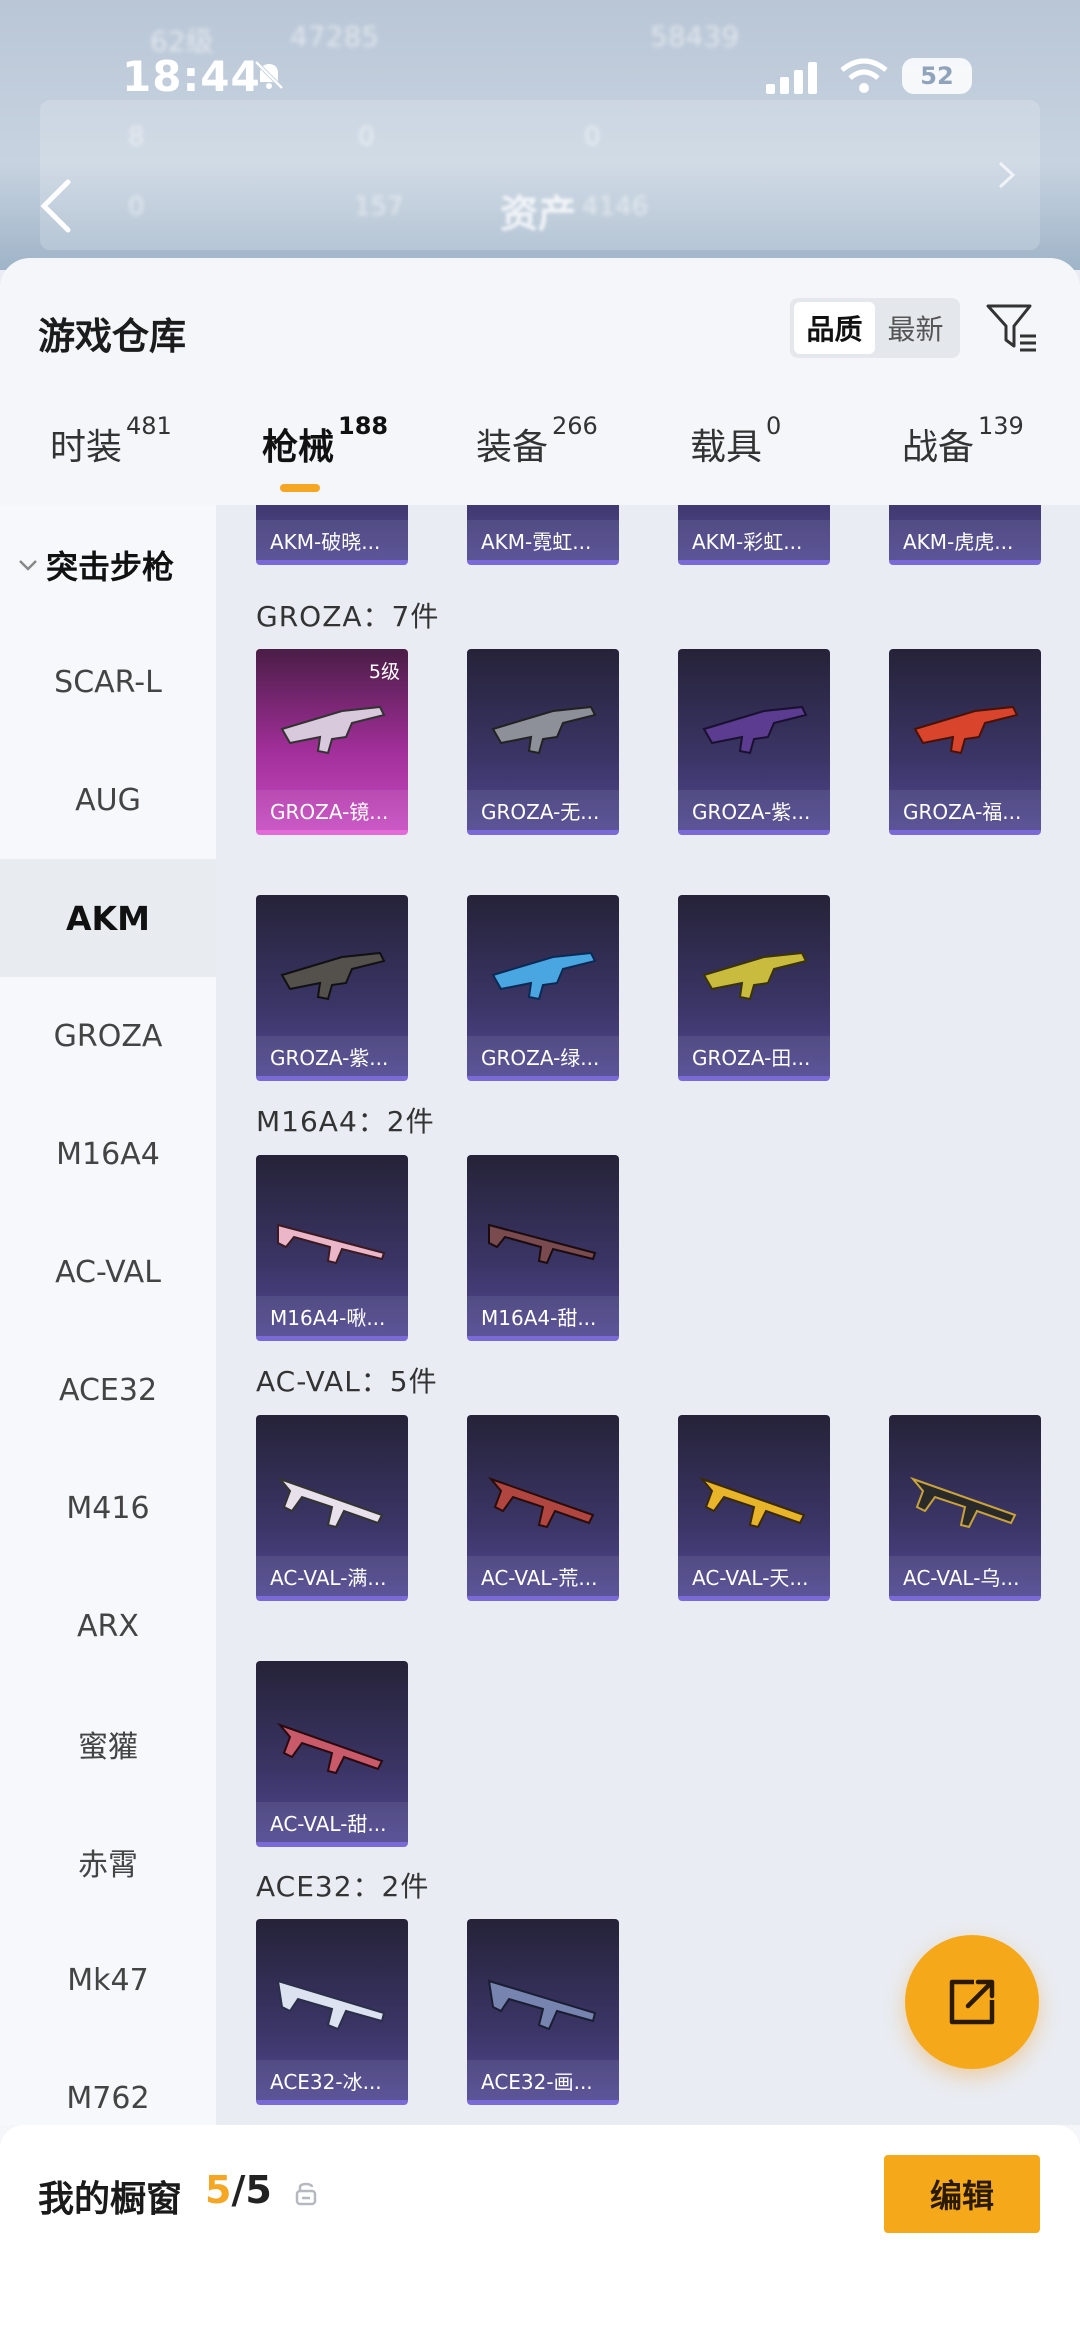  I want to click on tab-label: 枪械, so click(298, 447).